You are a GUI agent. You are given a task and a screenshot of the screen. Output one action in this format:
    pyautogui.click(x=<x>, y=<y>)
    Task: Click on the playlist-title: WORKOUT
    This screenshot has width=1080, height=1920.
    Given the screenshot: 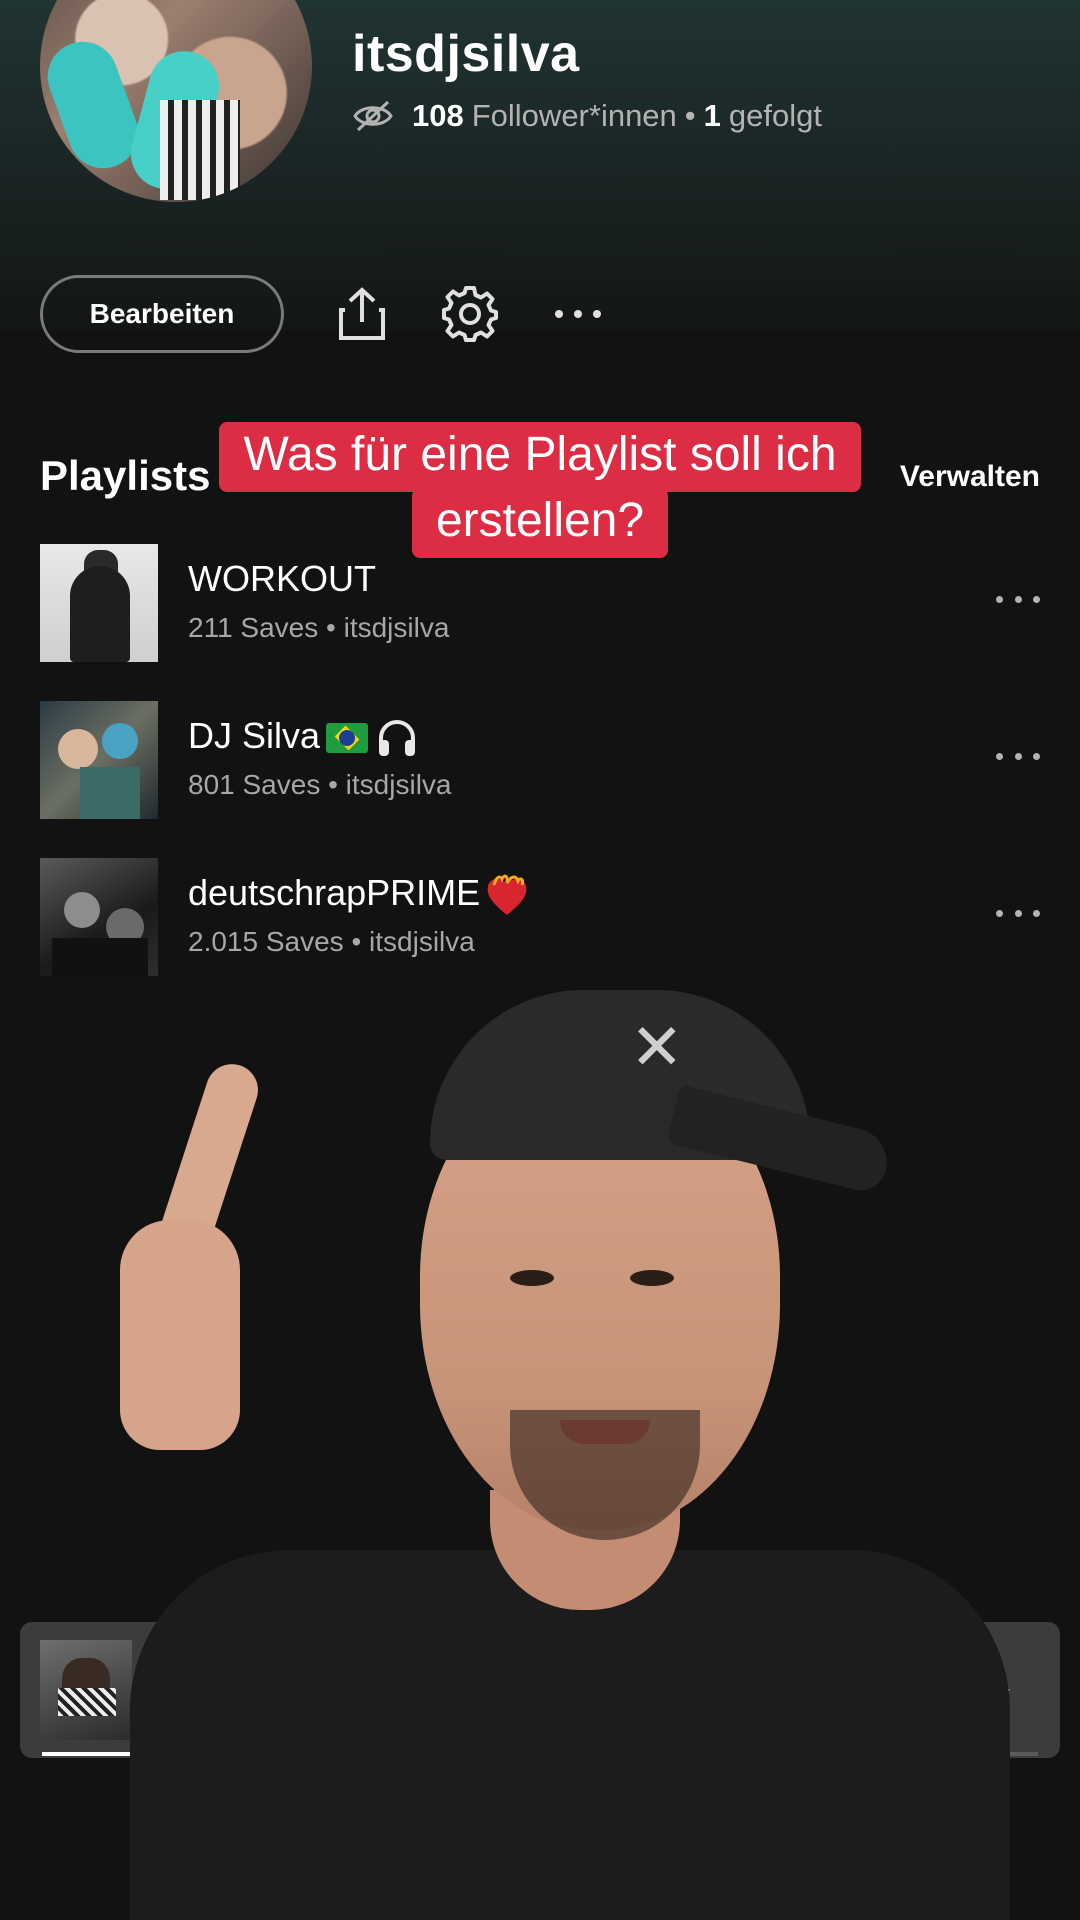 What is the action you would take?
    pyautogui.click(x=282, y=578)
    